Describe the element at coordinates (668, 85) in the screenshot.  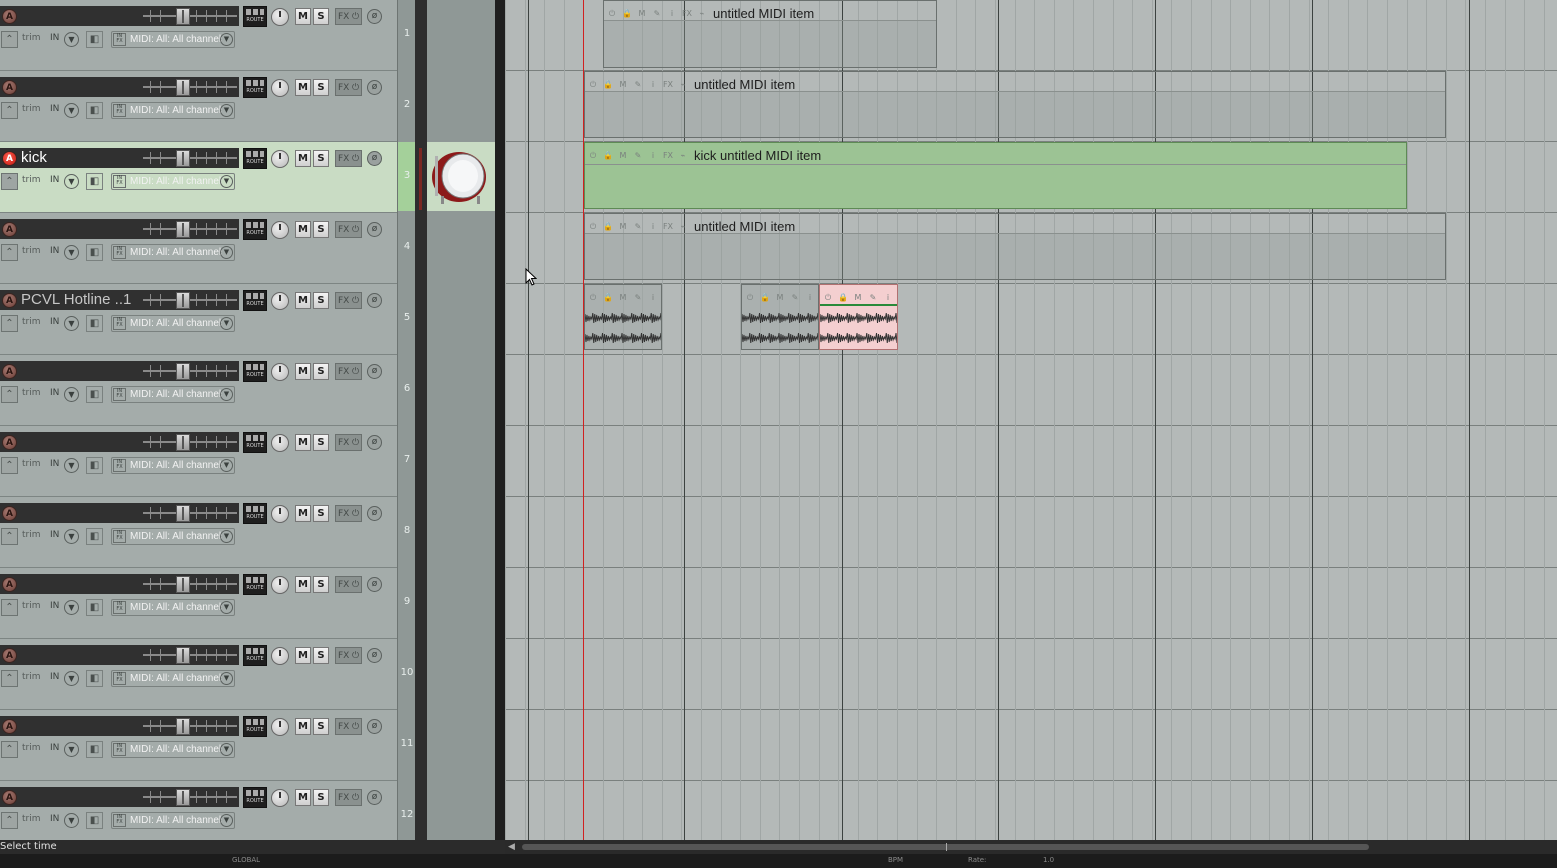
I see `item-fx-icon: FX` at that location.